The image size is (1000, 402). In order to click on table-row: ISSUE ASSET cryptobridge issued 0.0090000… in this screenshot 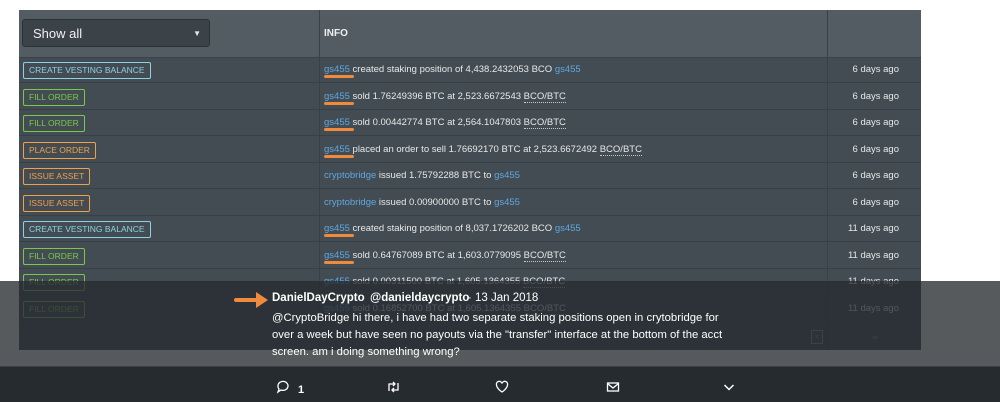, I will do `click(470, 203)`.